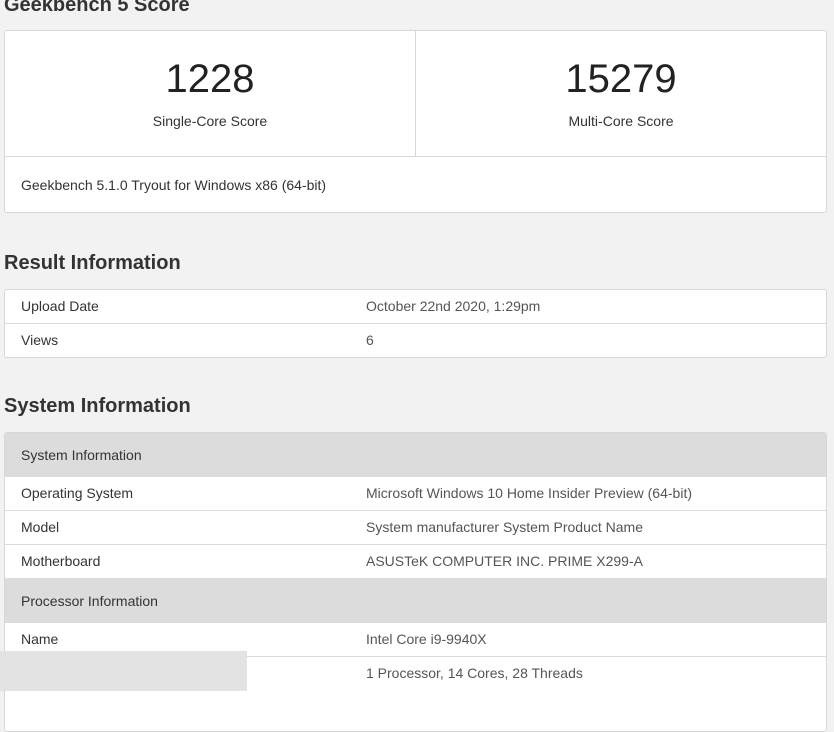 This screenshot has height=732, width=834. What do you see at coordinates (210, 79) in the screenshot?
I see `single-core-score: 1228` at bounding box center [210, 79].